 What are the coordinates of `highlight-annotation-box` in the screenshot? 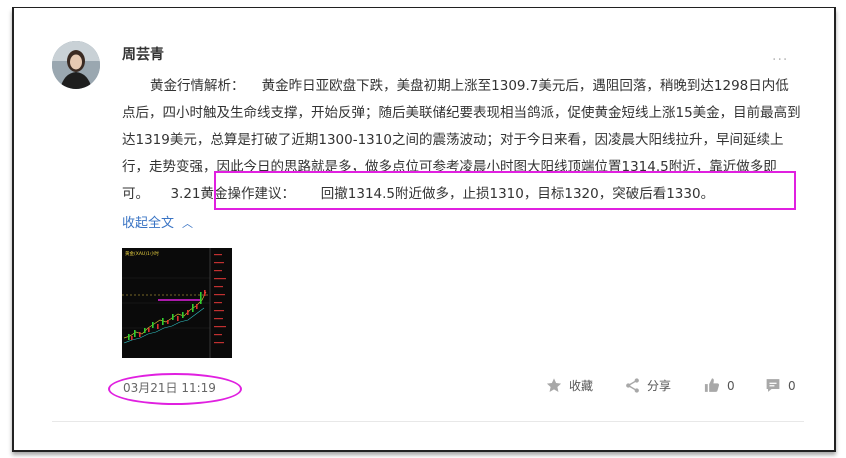 It's located at (505, 190).